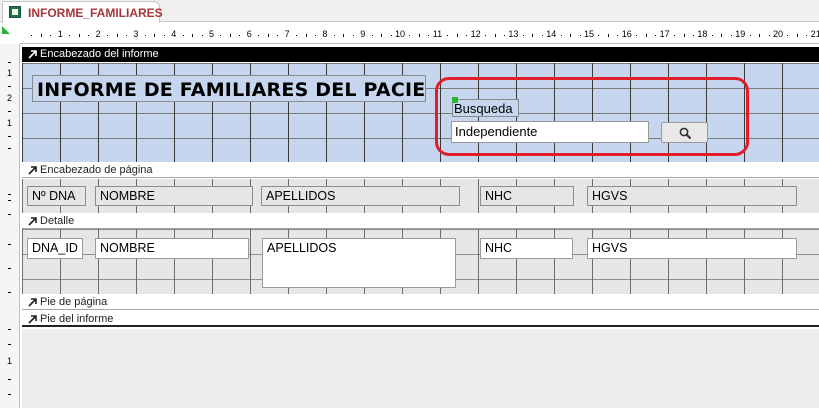 The height and width of the screenshot is (408, 819). What do you see at coordinates (420, 170) in the screenshot?
I see `section-bar-page-header: Encabezado de página` at bounding box center [420, 170].